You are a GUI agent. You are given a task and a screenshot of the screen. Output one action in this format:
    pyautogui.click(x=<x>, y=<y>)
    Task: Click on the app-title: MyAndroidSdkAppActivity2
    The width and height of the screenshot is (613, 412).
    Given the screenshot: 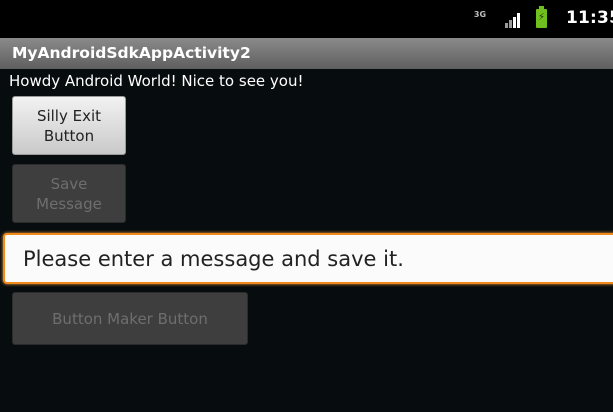 What is the action you would take?
    pyautogui.click(x=131, y=53)
    